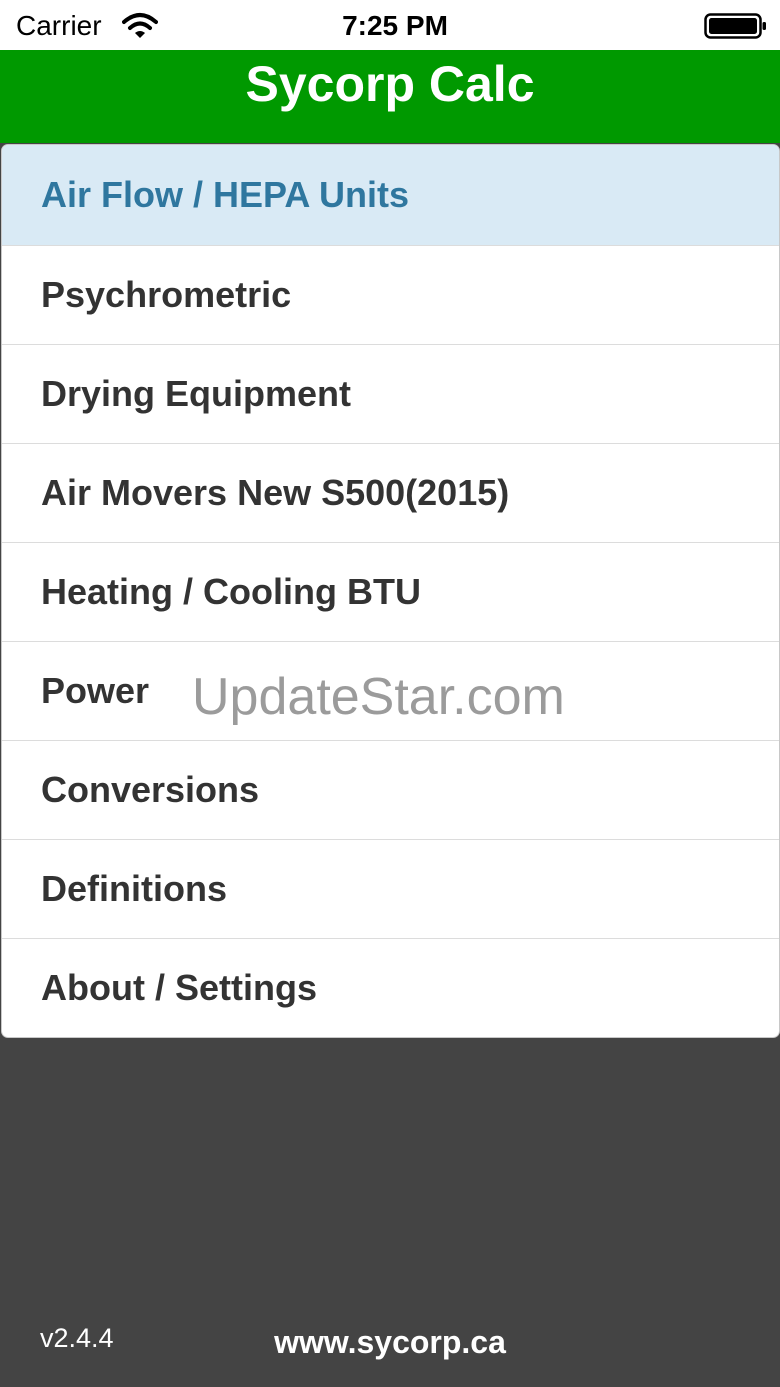 The width and height of the screenshot is (780, 1387). What do you see at coordinates (390, 888) in the screenshot?
I see `menu-item-definitions: Definitions` at bounding box center [390, 888].